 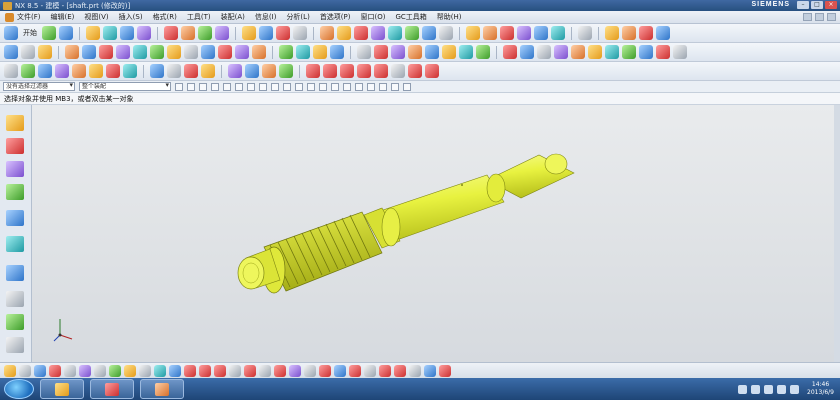 What do you see at coordinates (410, 17) in the screenshot?
I see `menu-gc-toolkit: GC工具箱` at bounding box center [410, 17].